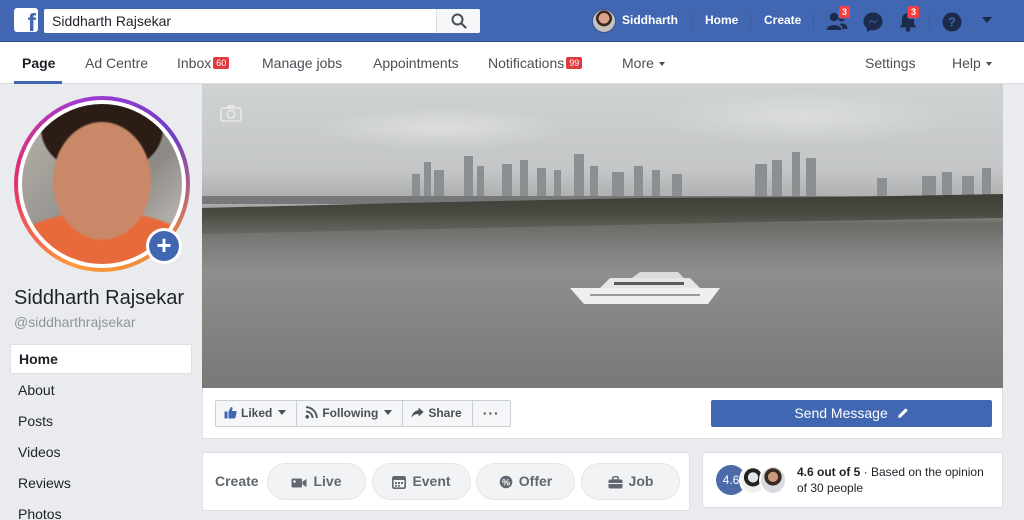 This screenshot has width=1024, height=520. What do you see at coordinates (602, 413) in the screenshot?
I see `page-actions-bar: Liked Following Share ··· Send Message` at bounding box center [602, 413].